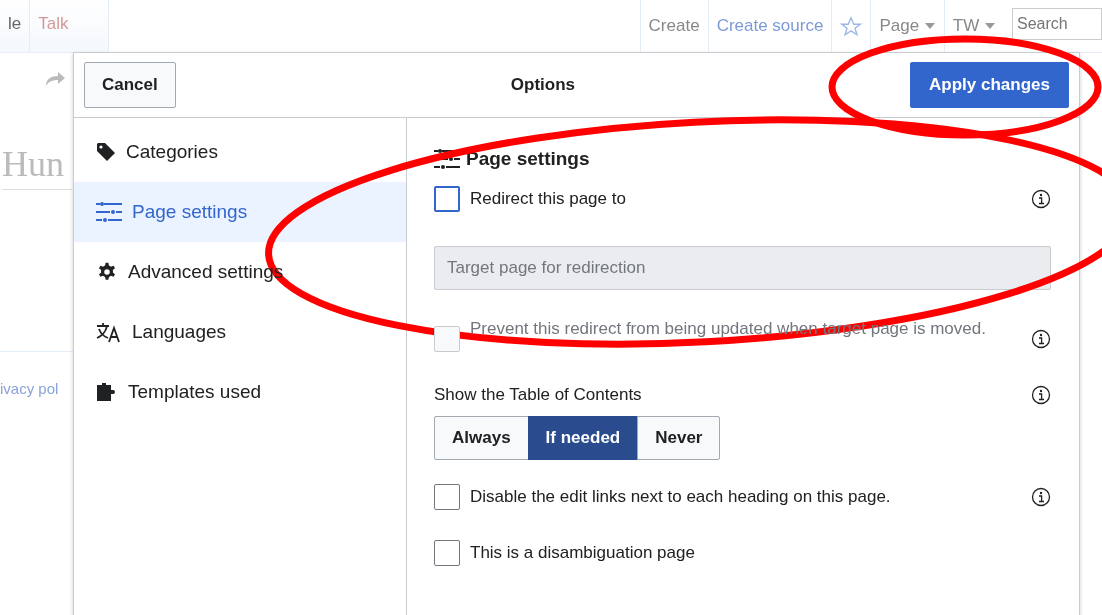  What do you see at coordinates (107, 392) in the screenshot?
I see `puzzle-icon` at bounding box center [107, 392].